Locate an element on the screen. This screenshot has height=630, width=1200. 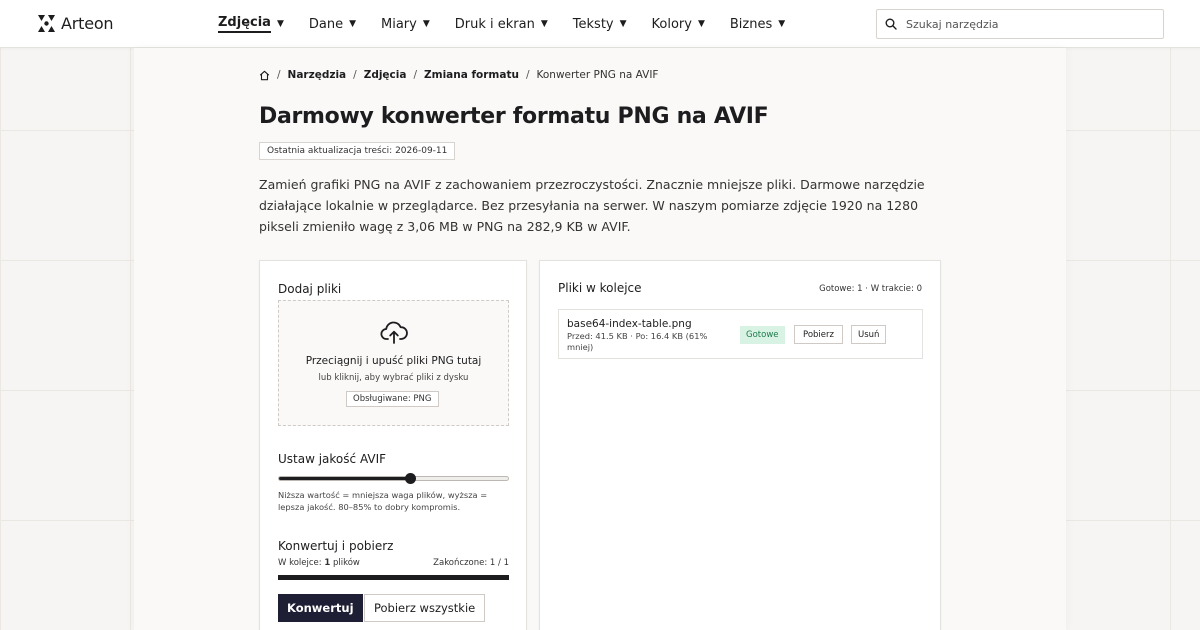
nav-label: Teksty is located at coordinates (593, 24).